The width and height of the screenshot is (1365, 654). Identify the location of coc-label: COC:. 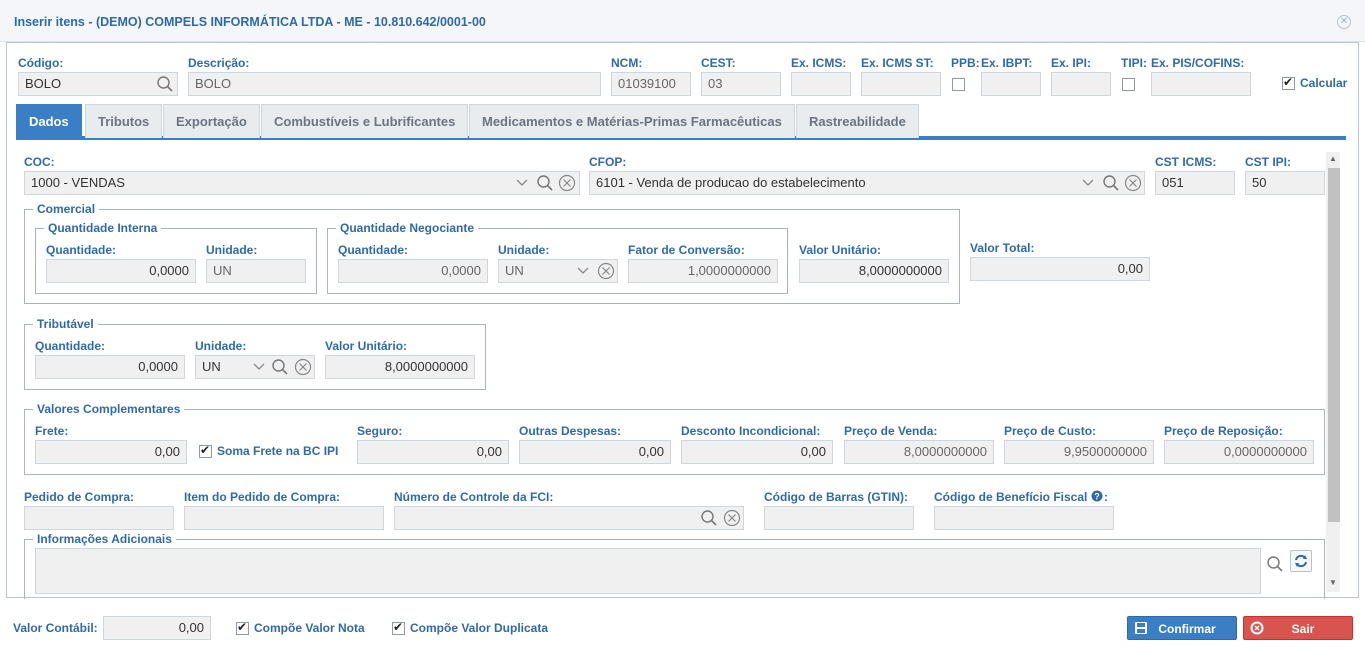
(39, 162).